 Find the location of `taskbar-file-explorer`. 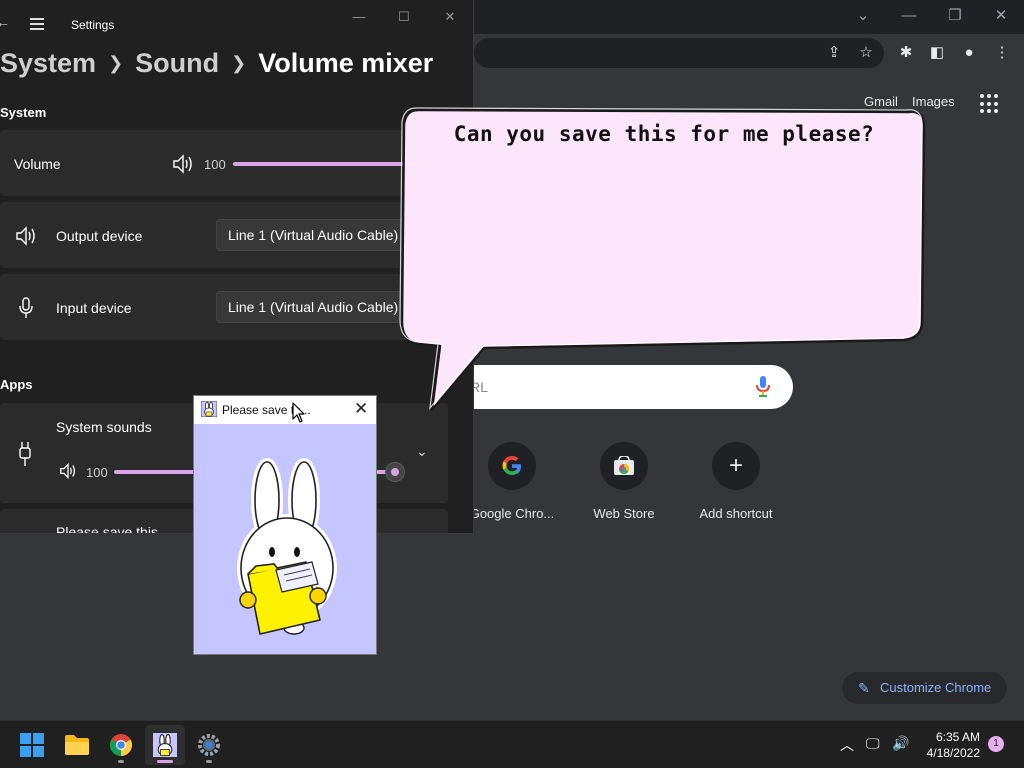

taskbar-file-explorer is located at coordinates (77, 745).